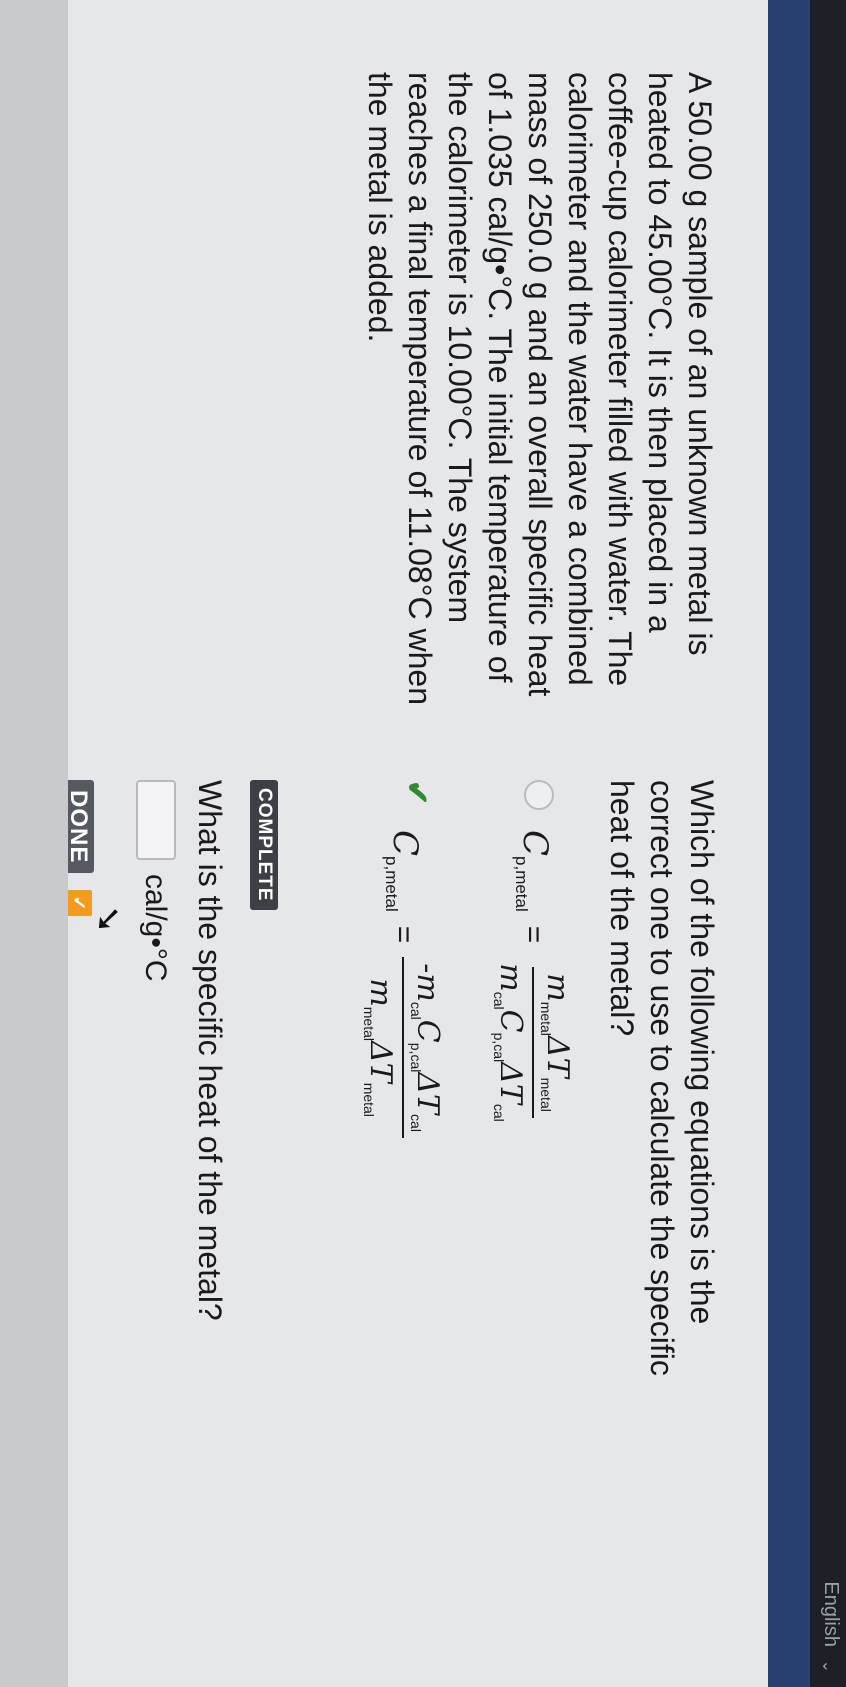 Image resolution: width=846 pixels, height=1687 pixels. I want to click on fraction: mmetalΔTmetal mcalCp,calΔTcal, so click(533, 1042).